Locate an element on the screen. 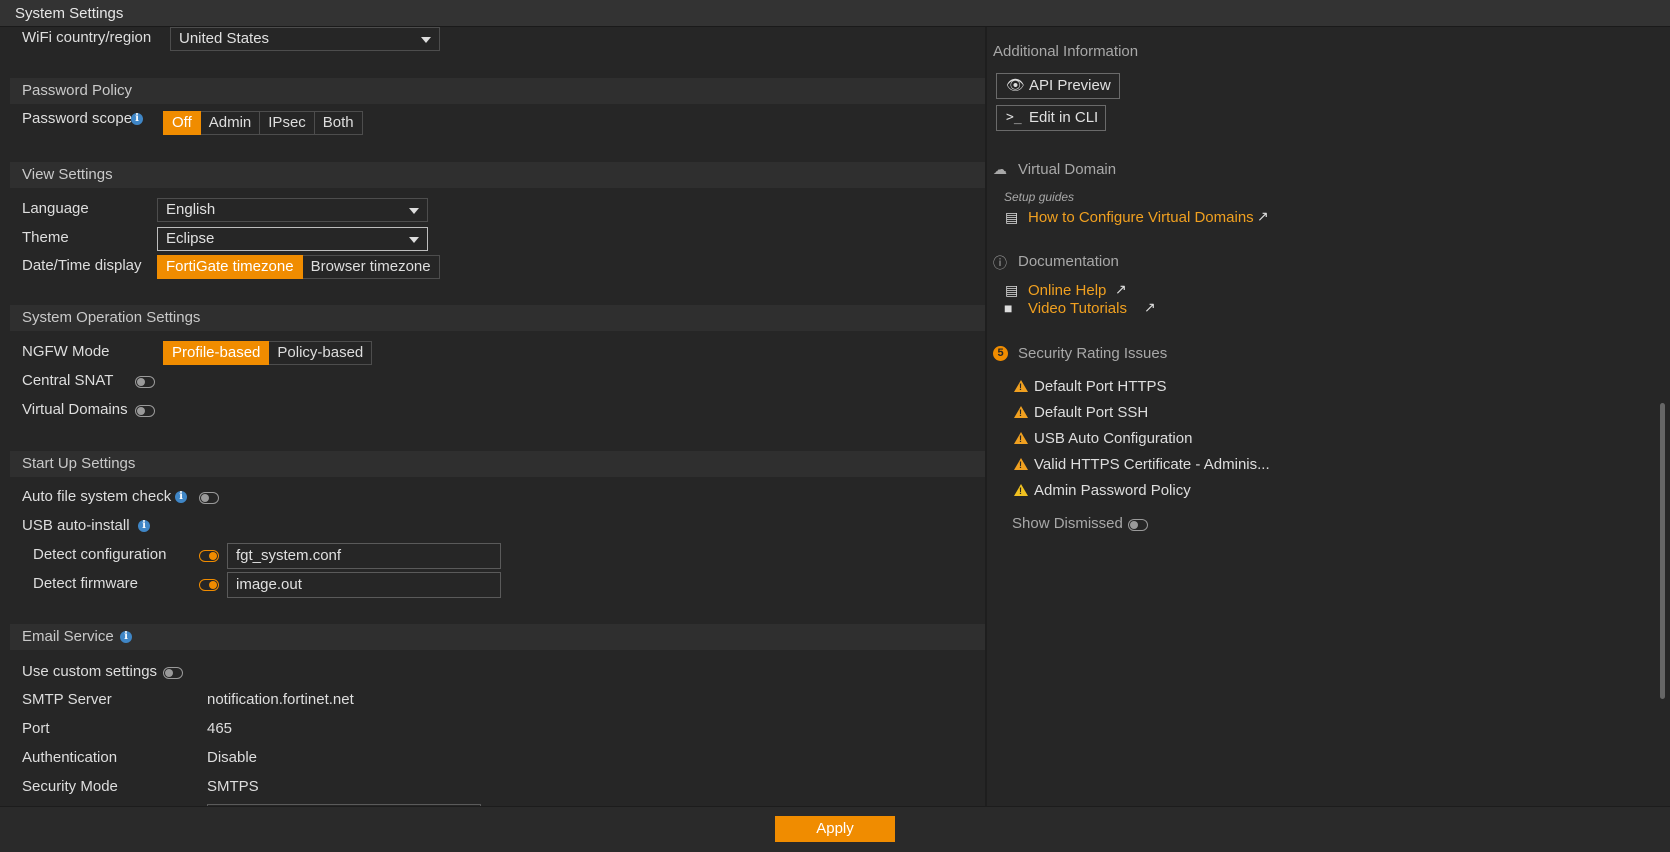 The image size is (1670, 852). window-title: System Settings is located at coordinates (835, 13).